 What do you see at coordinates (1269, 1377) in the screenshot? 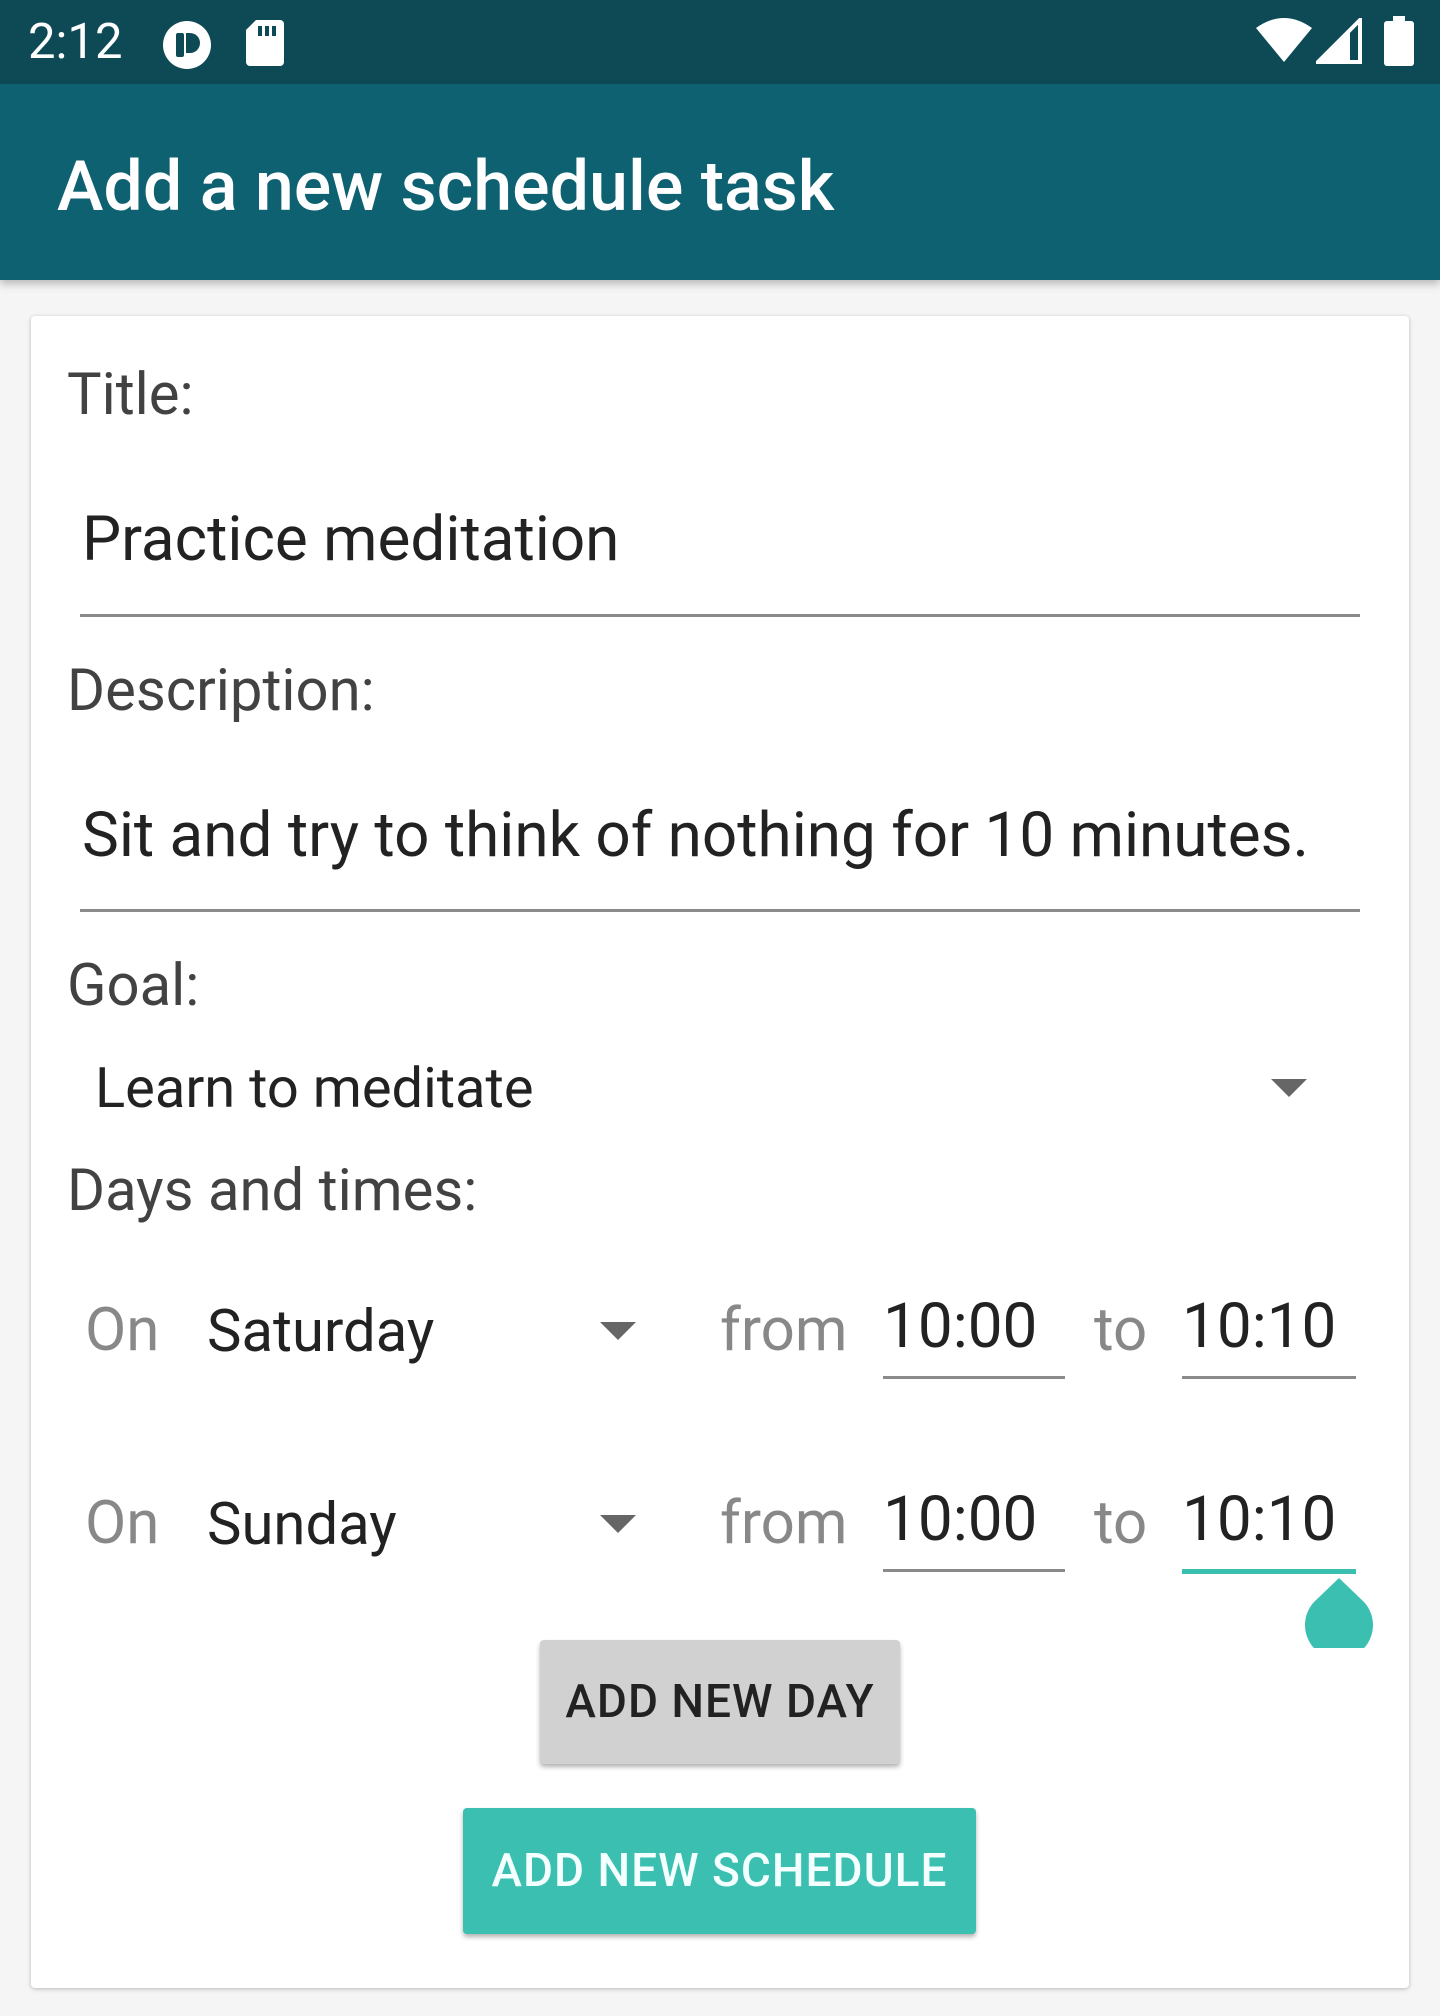
I see `end-time-underline` at bounding box center [1269, 1377].